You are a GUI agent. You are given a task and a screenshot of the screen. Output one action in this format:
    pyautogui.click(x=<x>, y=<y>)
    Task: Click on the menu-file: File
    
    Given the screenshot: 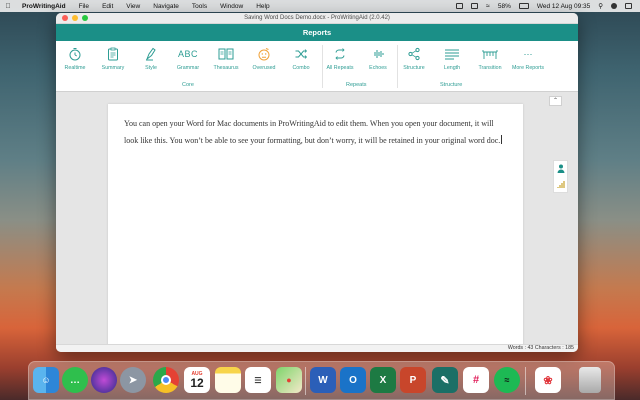 What is the action you would take?
    pyautogui.click(x=84, y=6)
    